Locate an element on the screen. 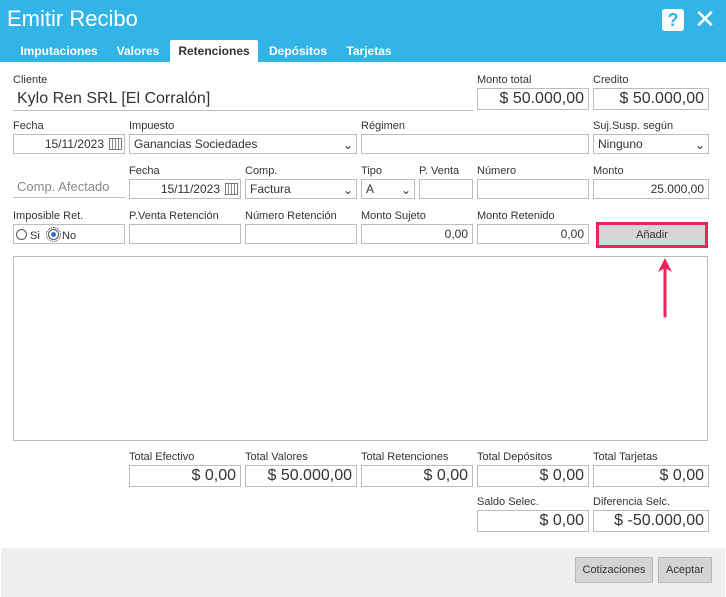 The height and width of the screenshot is (597, 726). fecha-value: 15/11/2023 is located at coordinates (74, 144).